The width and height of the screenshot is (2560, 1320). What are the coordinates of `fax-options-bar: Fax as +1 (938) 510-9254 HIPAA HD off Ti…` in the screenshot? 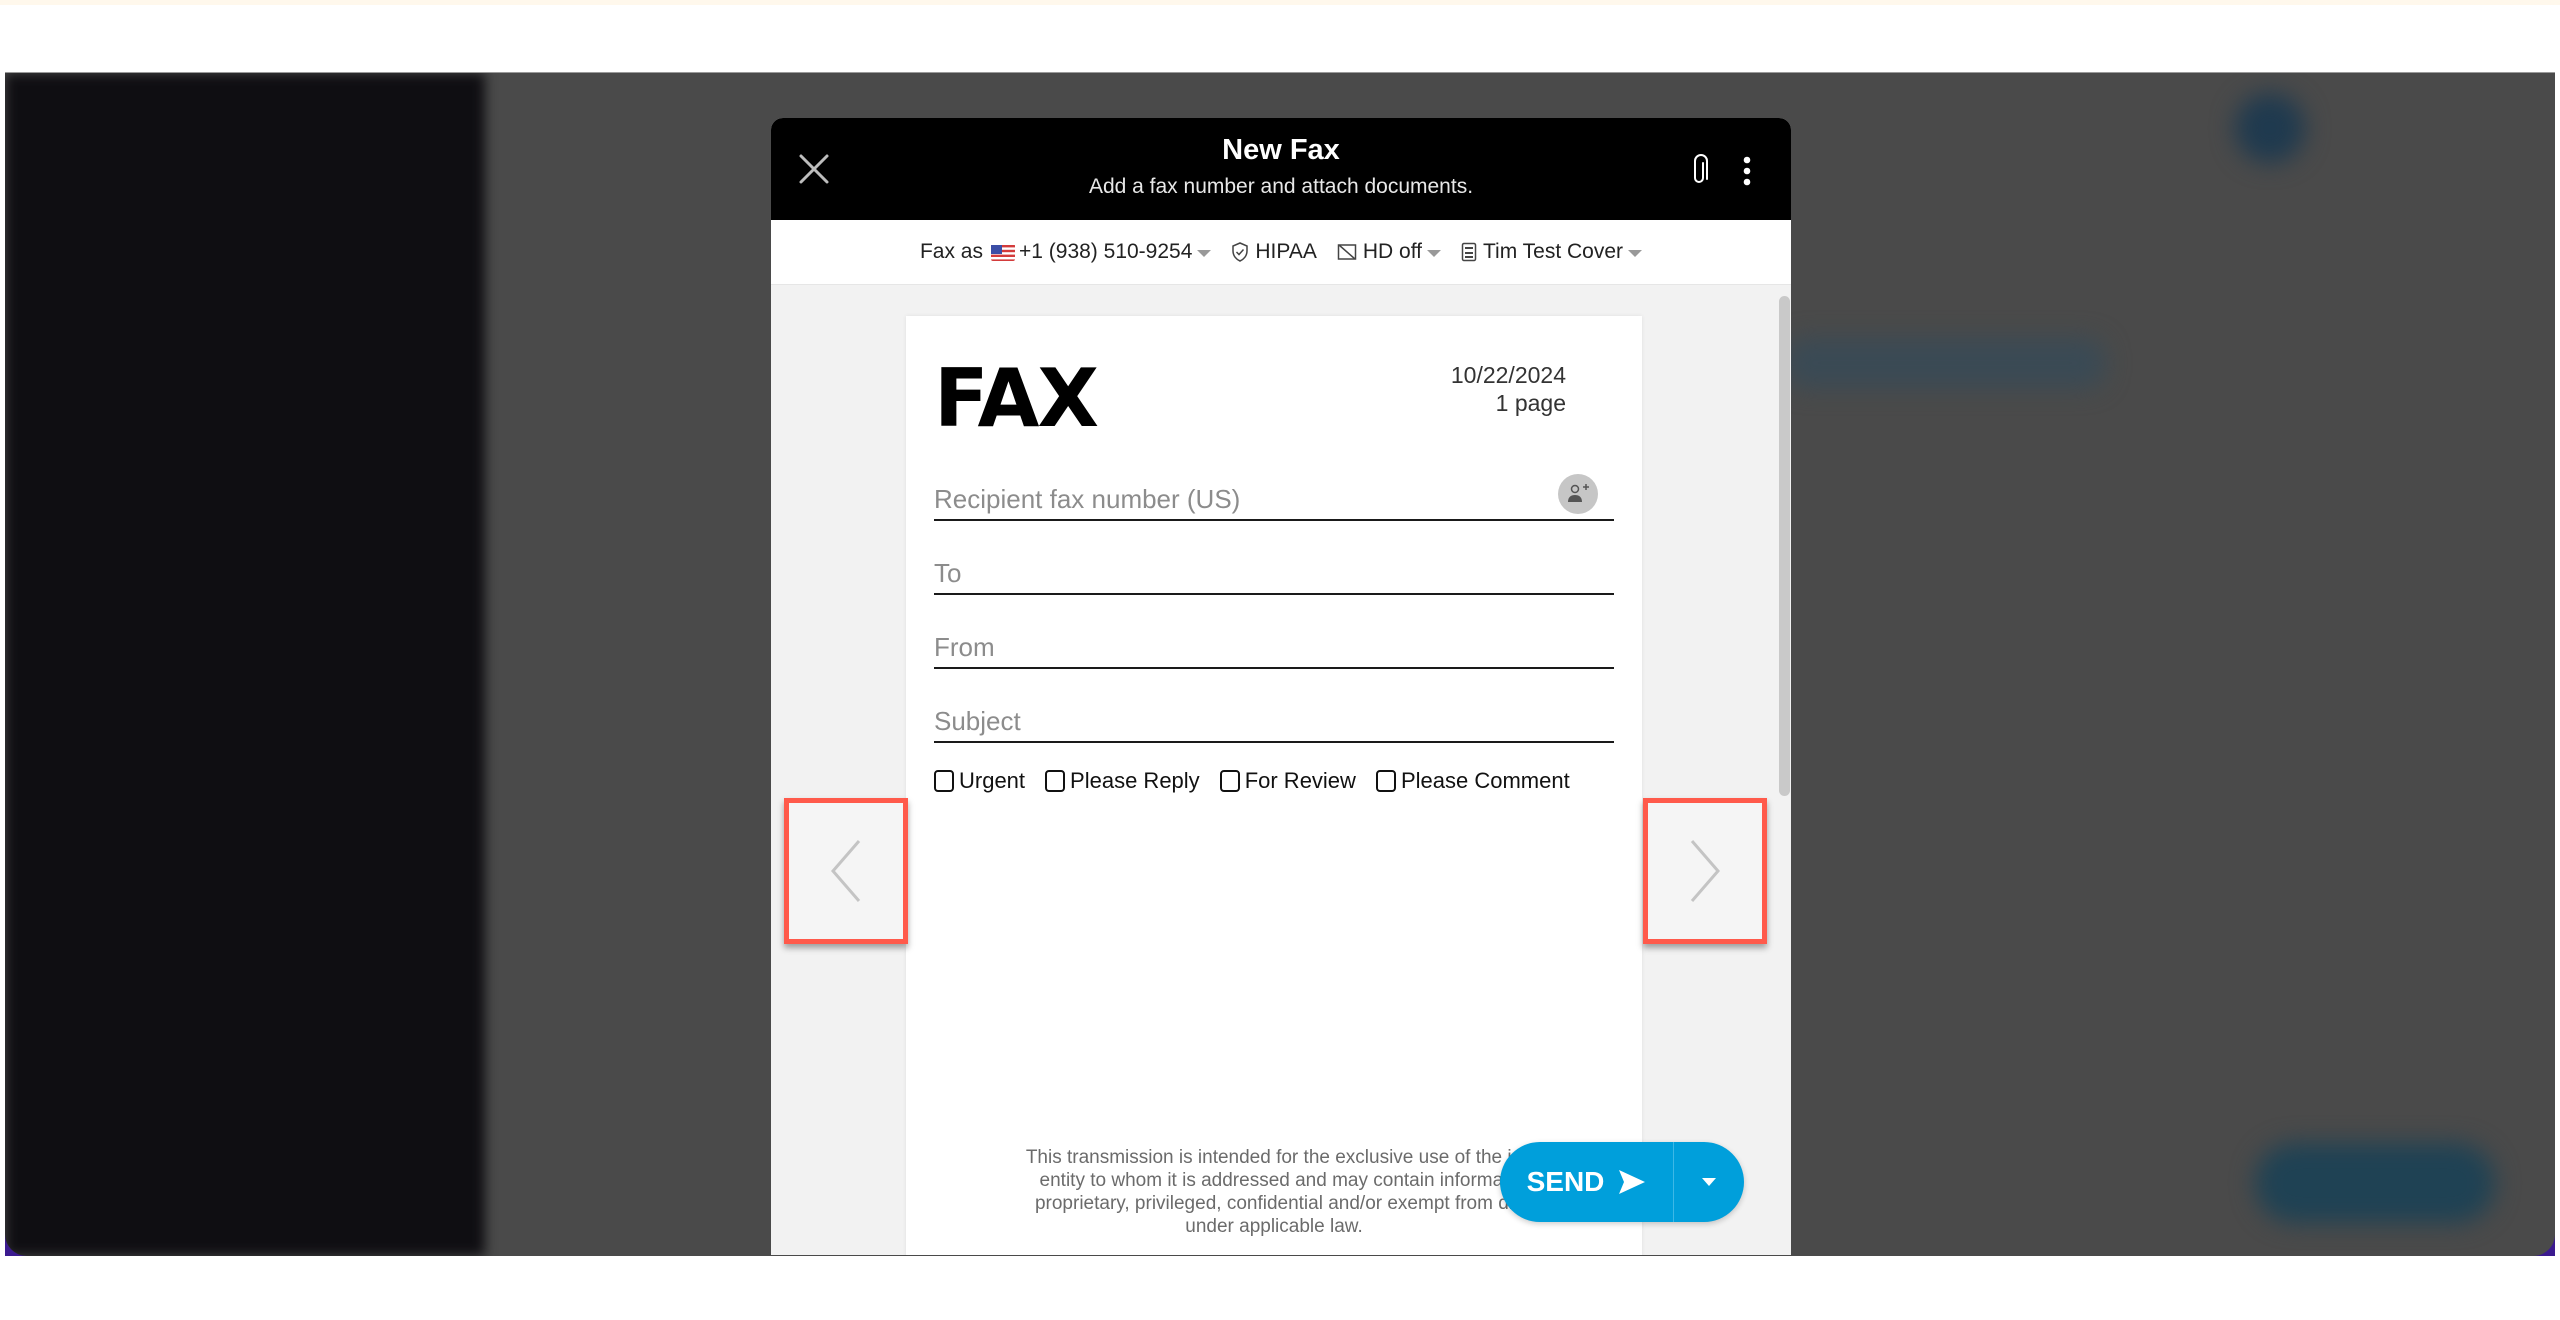 It's located at (1281, 252).